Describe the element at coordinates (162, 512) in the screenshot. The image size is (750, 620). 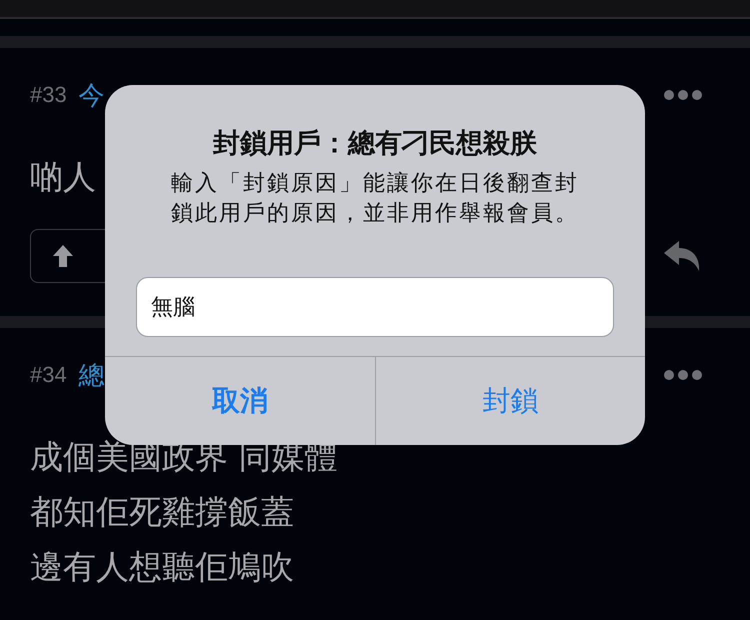
I see `post-text: 都知佢死雞撐飯蓋` at that location.